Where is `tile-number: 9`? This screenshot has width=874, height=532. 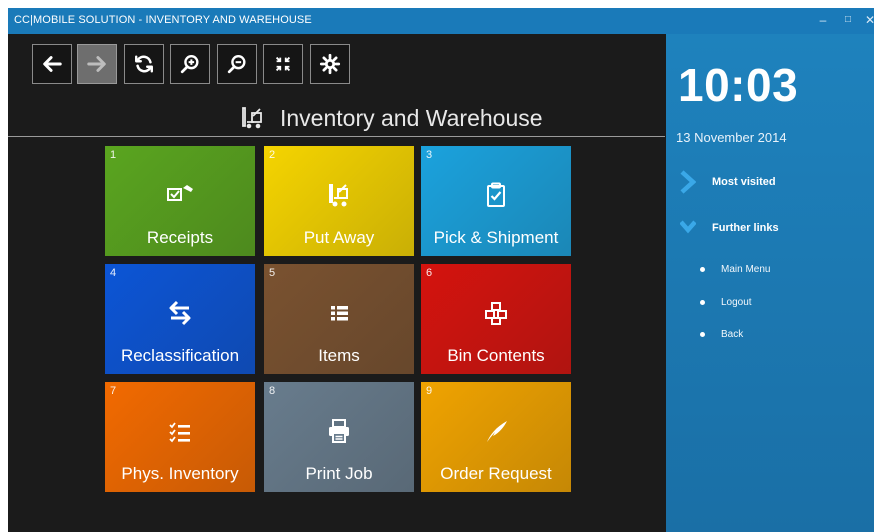 tile-number: 9 is located at coordinates (429, 391).